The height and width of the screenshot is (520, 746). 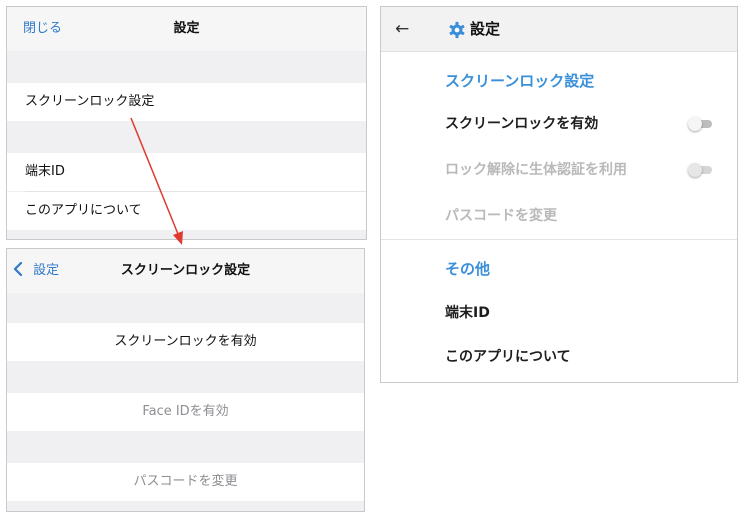 I want to click on android-app-bar: ← 設定, so click(x=559, y=29).